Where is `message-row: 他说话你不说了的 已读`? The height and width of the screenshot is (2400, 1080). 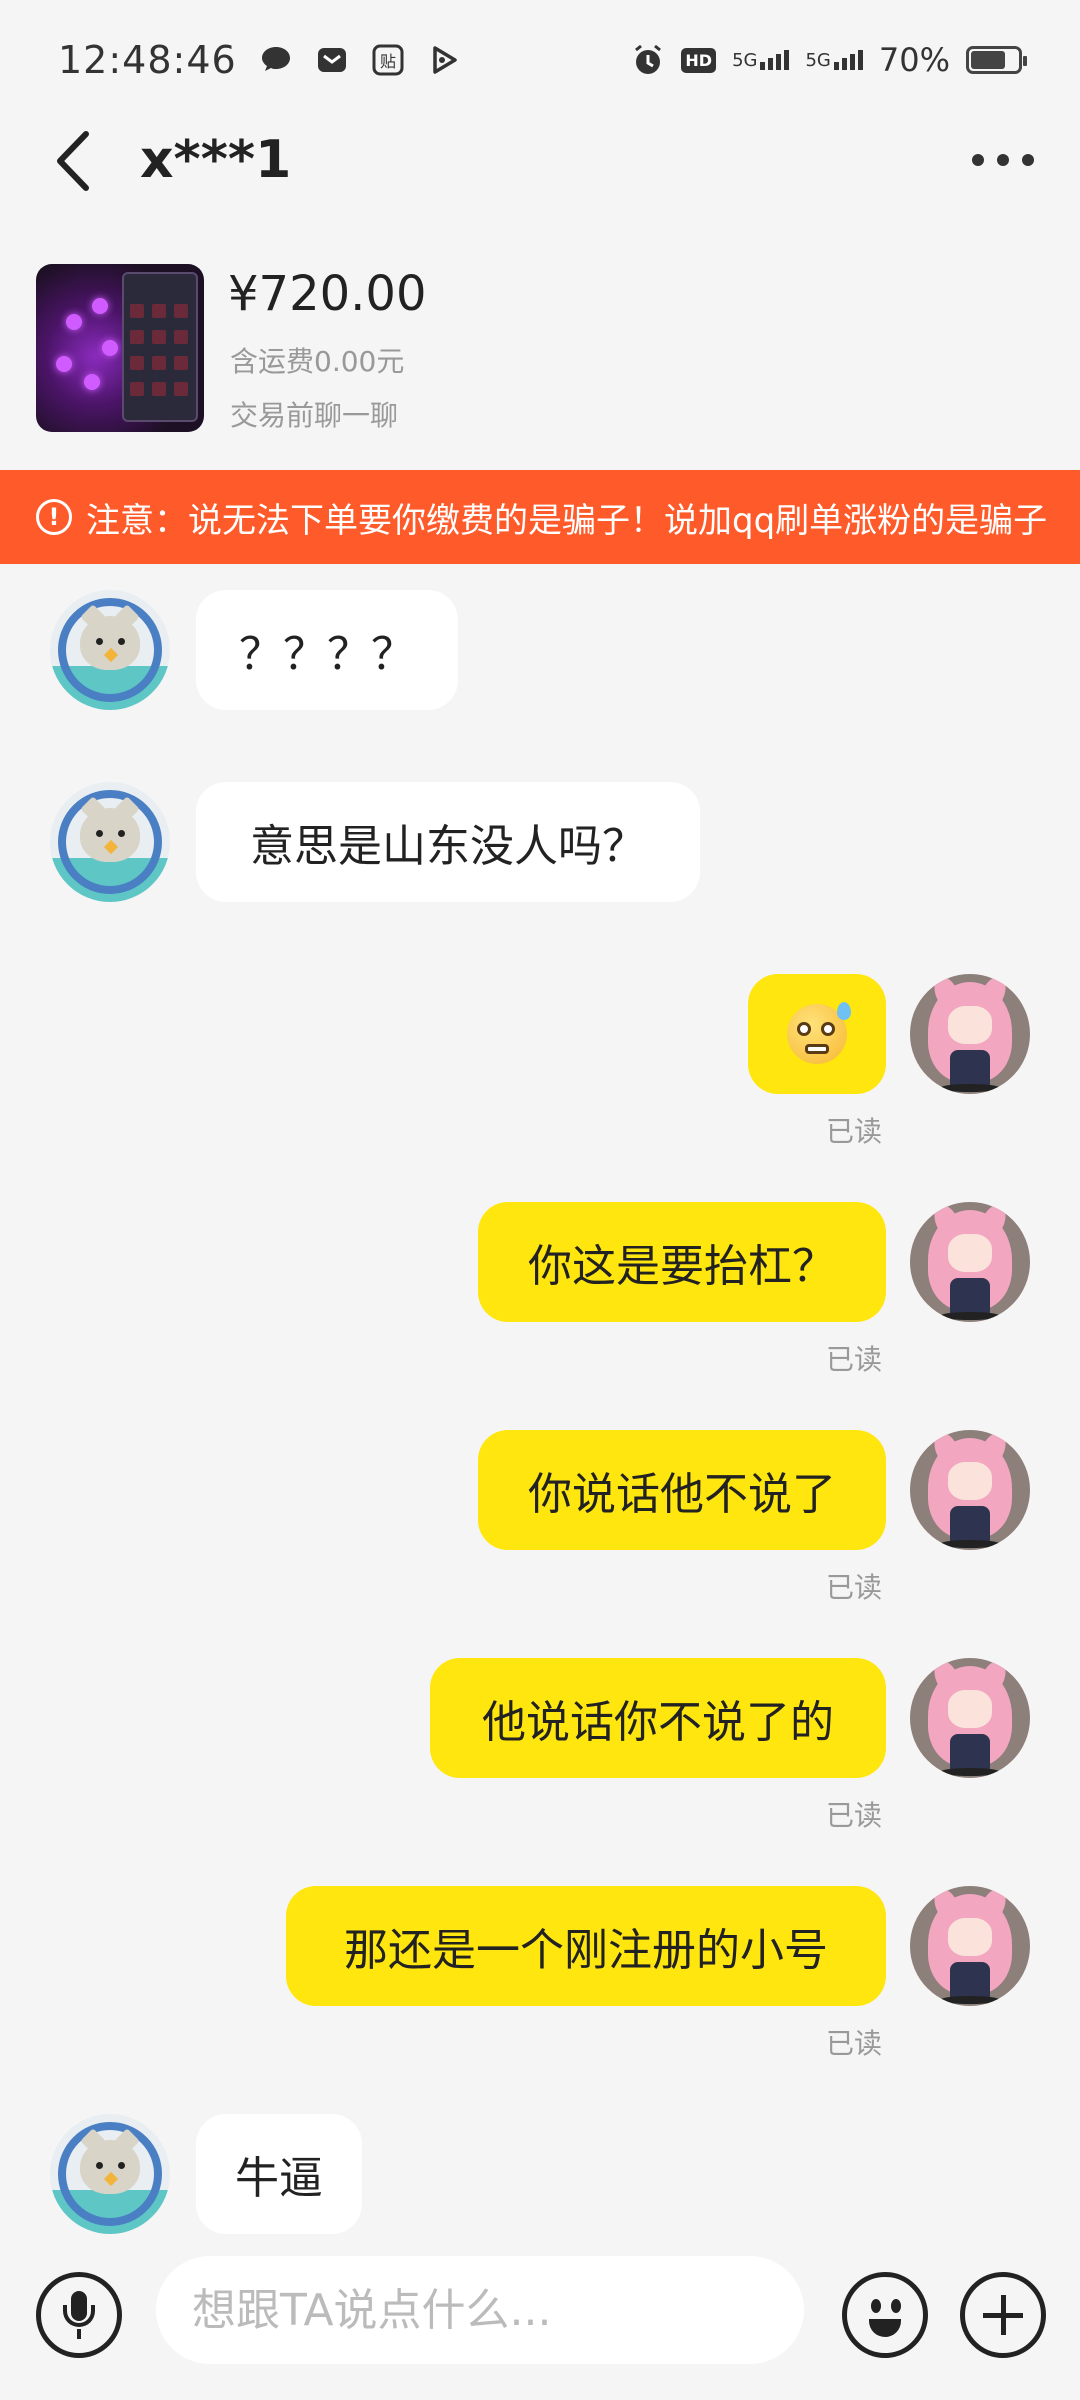
message-row: 他说话你不说了的 已读 is located at coordinates (540, 1746).